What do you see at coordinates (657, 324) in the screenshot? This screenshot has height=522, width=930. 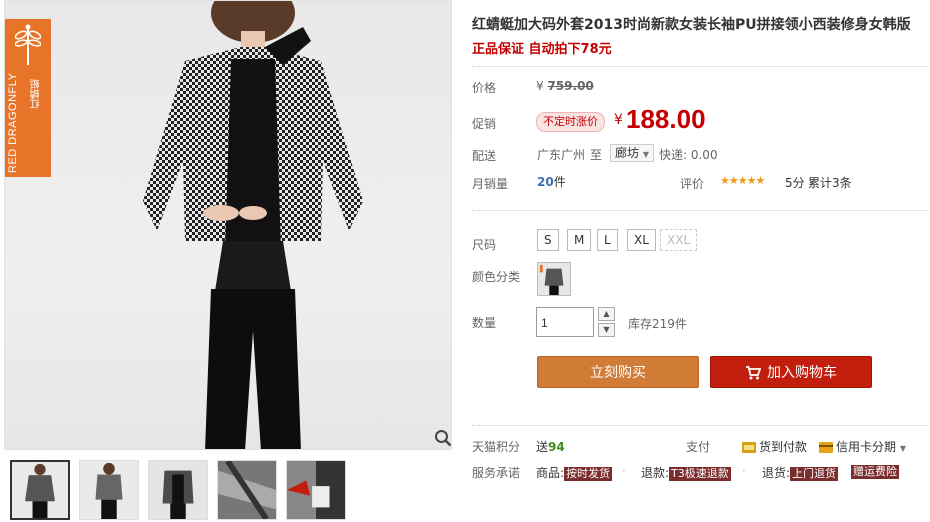 I see `stock-count: 库存219件` at bounding box center [657, 324].